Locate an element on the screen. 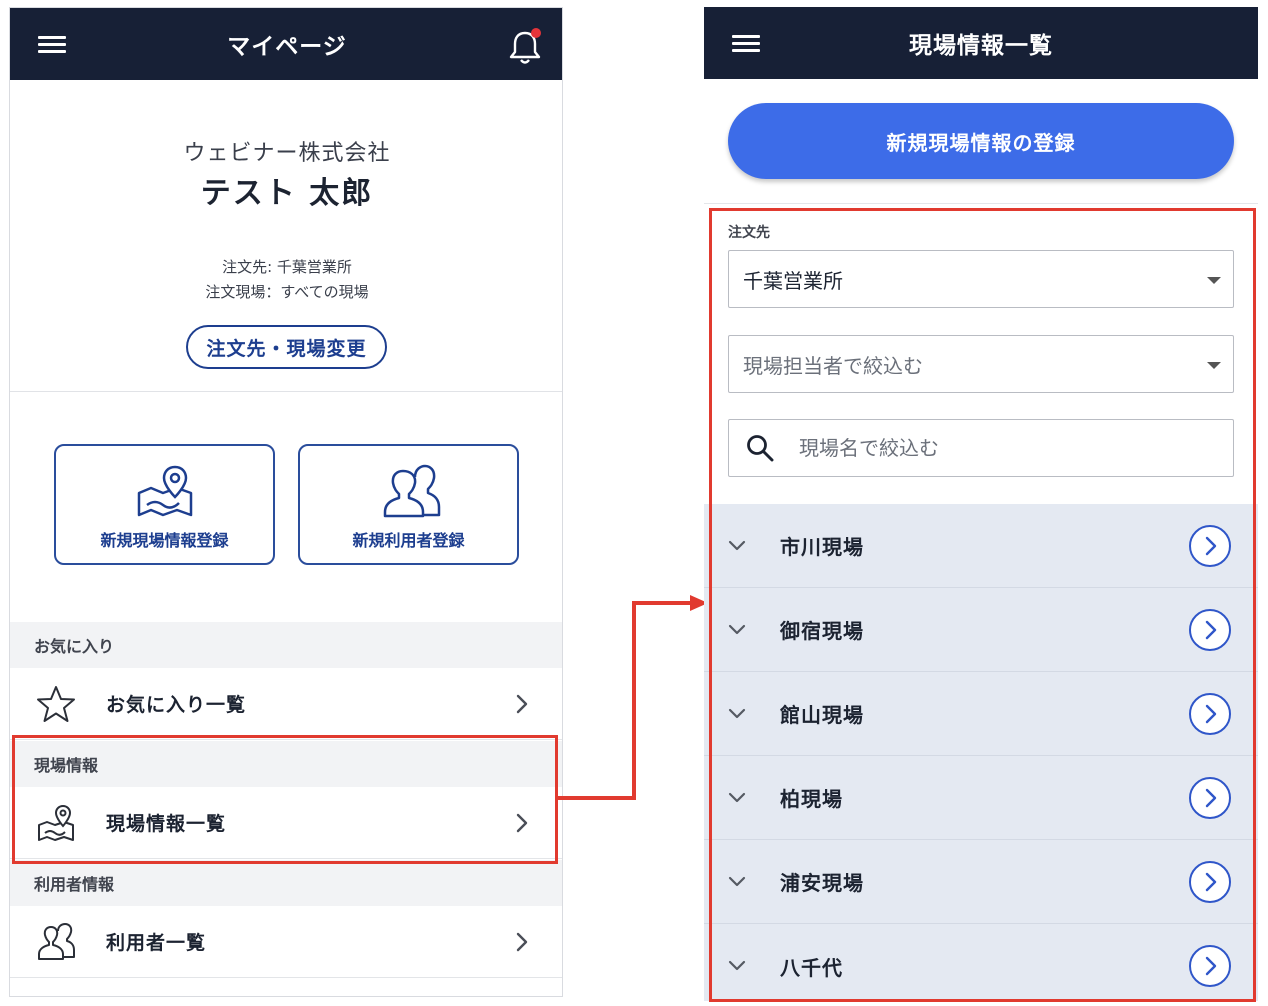  new-user-register-button: 新規利用者登録 is located at coordinates (408, 504).